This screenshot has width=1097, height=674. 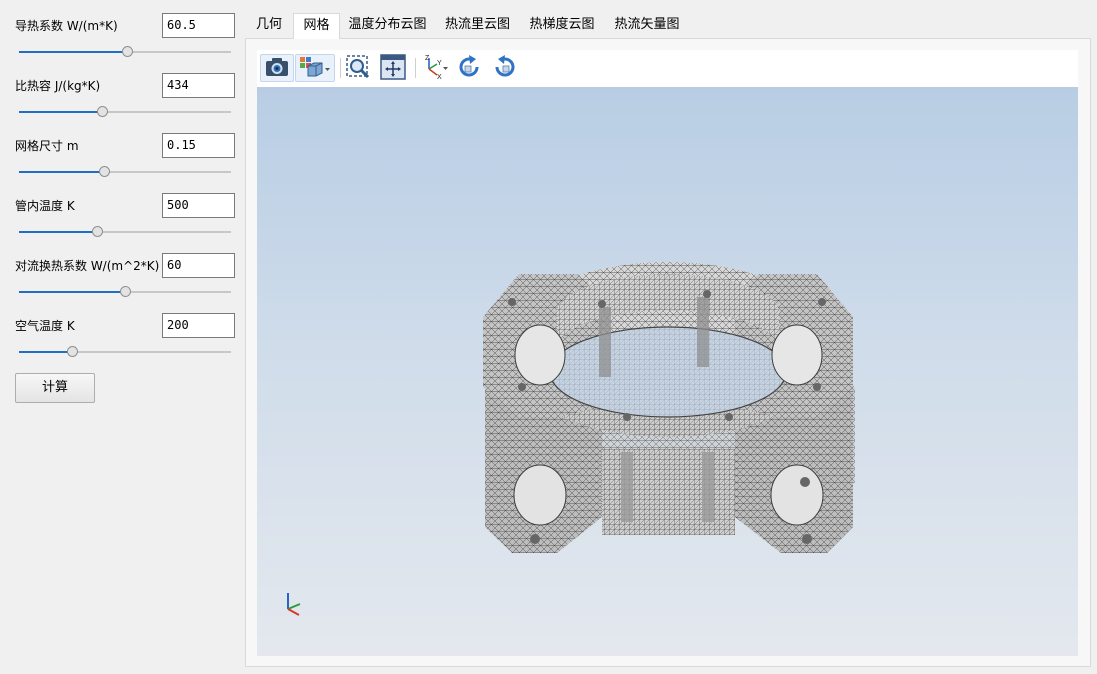 What do you see at coordinates (316, 26) in the screenshot?
I see `tab-mesh: 网格` at bounding box center [316, 26].